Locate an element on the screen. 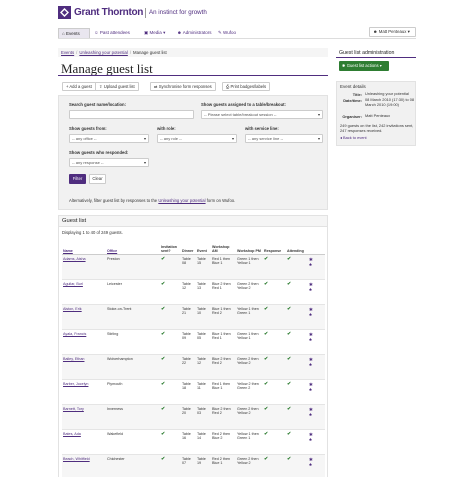 This screenshot has height=477, width=474. nav-label: Wufoo is located at coordinates (229, 32).